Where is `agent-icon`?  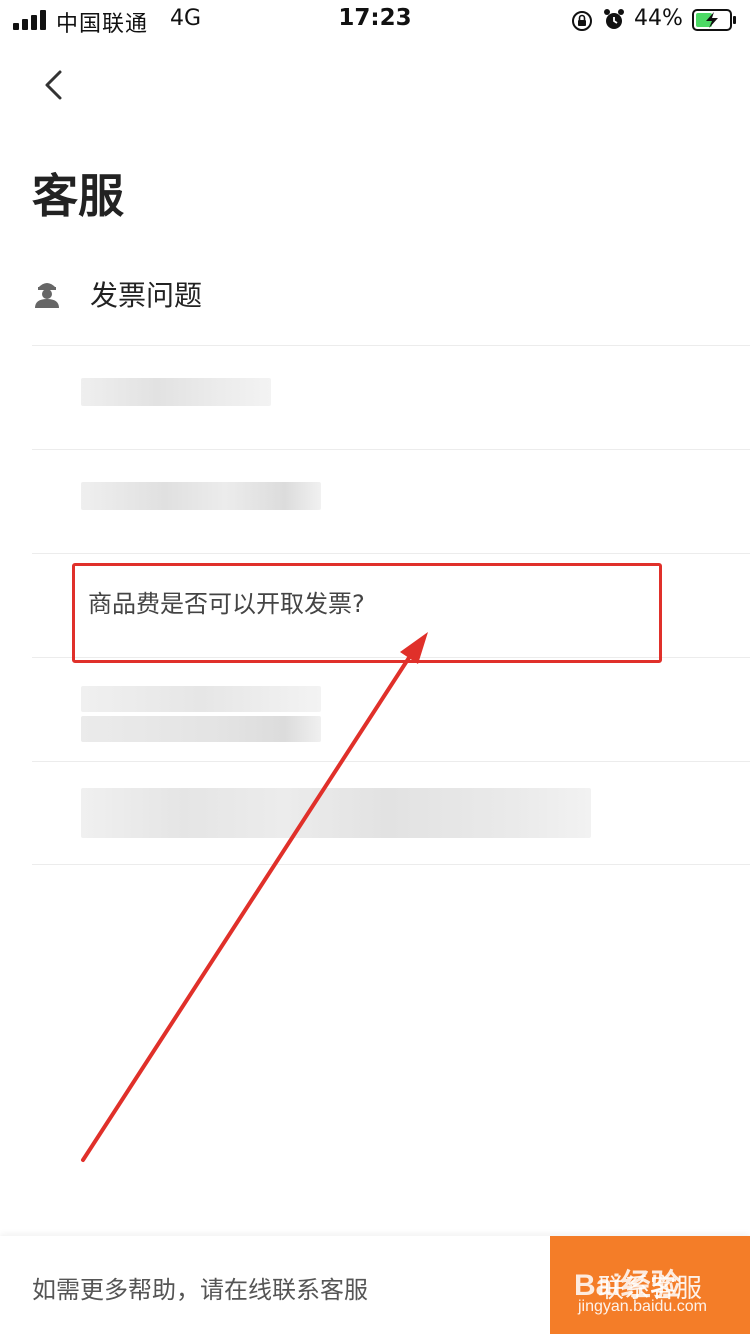
agent-icon is located at coordinates (47, 295).